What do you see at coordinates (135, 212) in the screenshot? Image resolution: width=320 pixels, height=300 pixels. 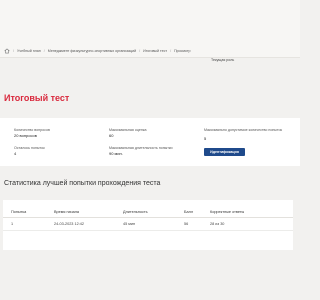 I see `column-header-duration: Длительность` at bounding box center [135, 212].